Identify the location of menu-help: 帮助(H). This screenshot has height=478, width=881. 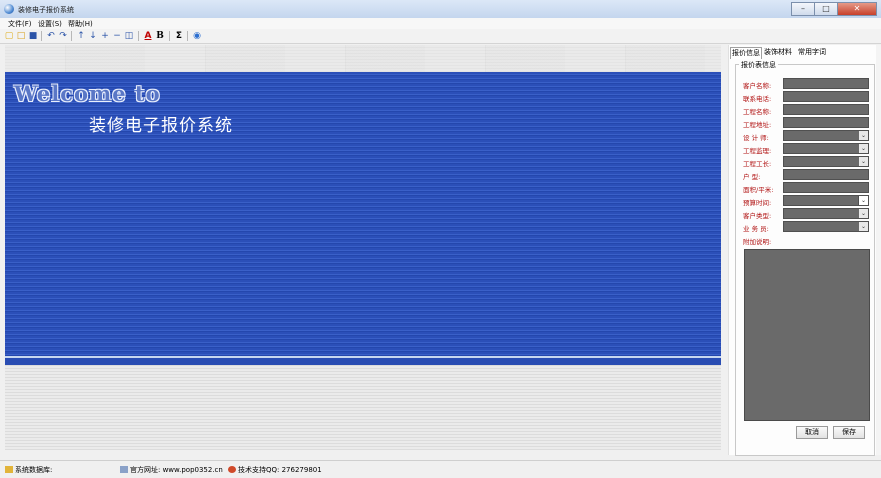
(80, 24).